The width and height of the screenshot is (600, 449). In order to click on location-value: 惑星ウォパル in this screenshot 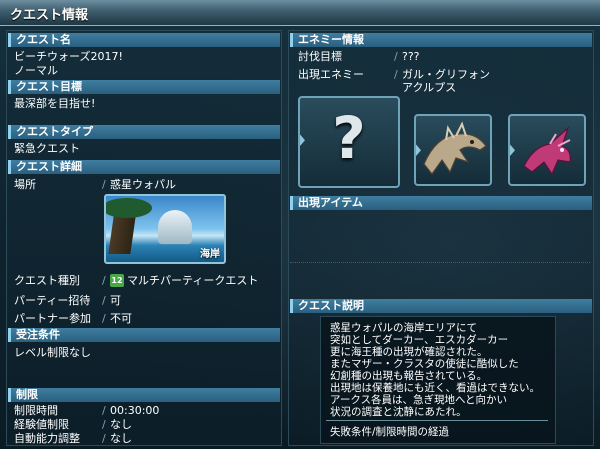, I will do `click(143, 184)`.